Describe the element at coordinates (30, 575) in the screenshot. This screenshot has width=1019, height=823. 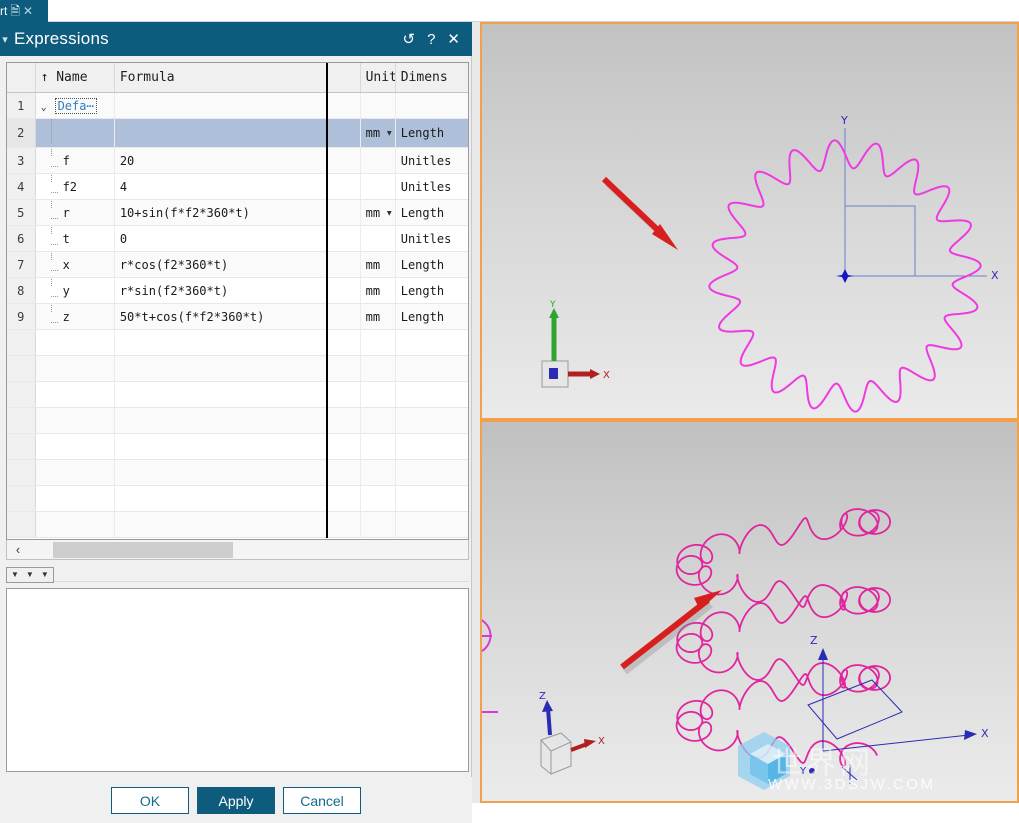
I see `dropdown-arrow-2-icon: ▼` at that location.